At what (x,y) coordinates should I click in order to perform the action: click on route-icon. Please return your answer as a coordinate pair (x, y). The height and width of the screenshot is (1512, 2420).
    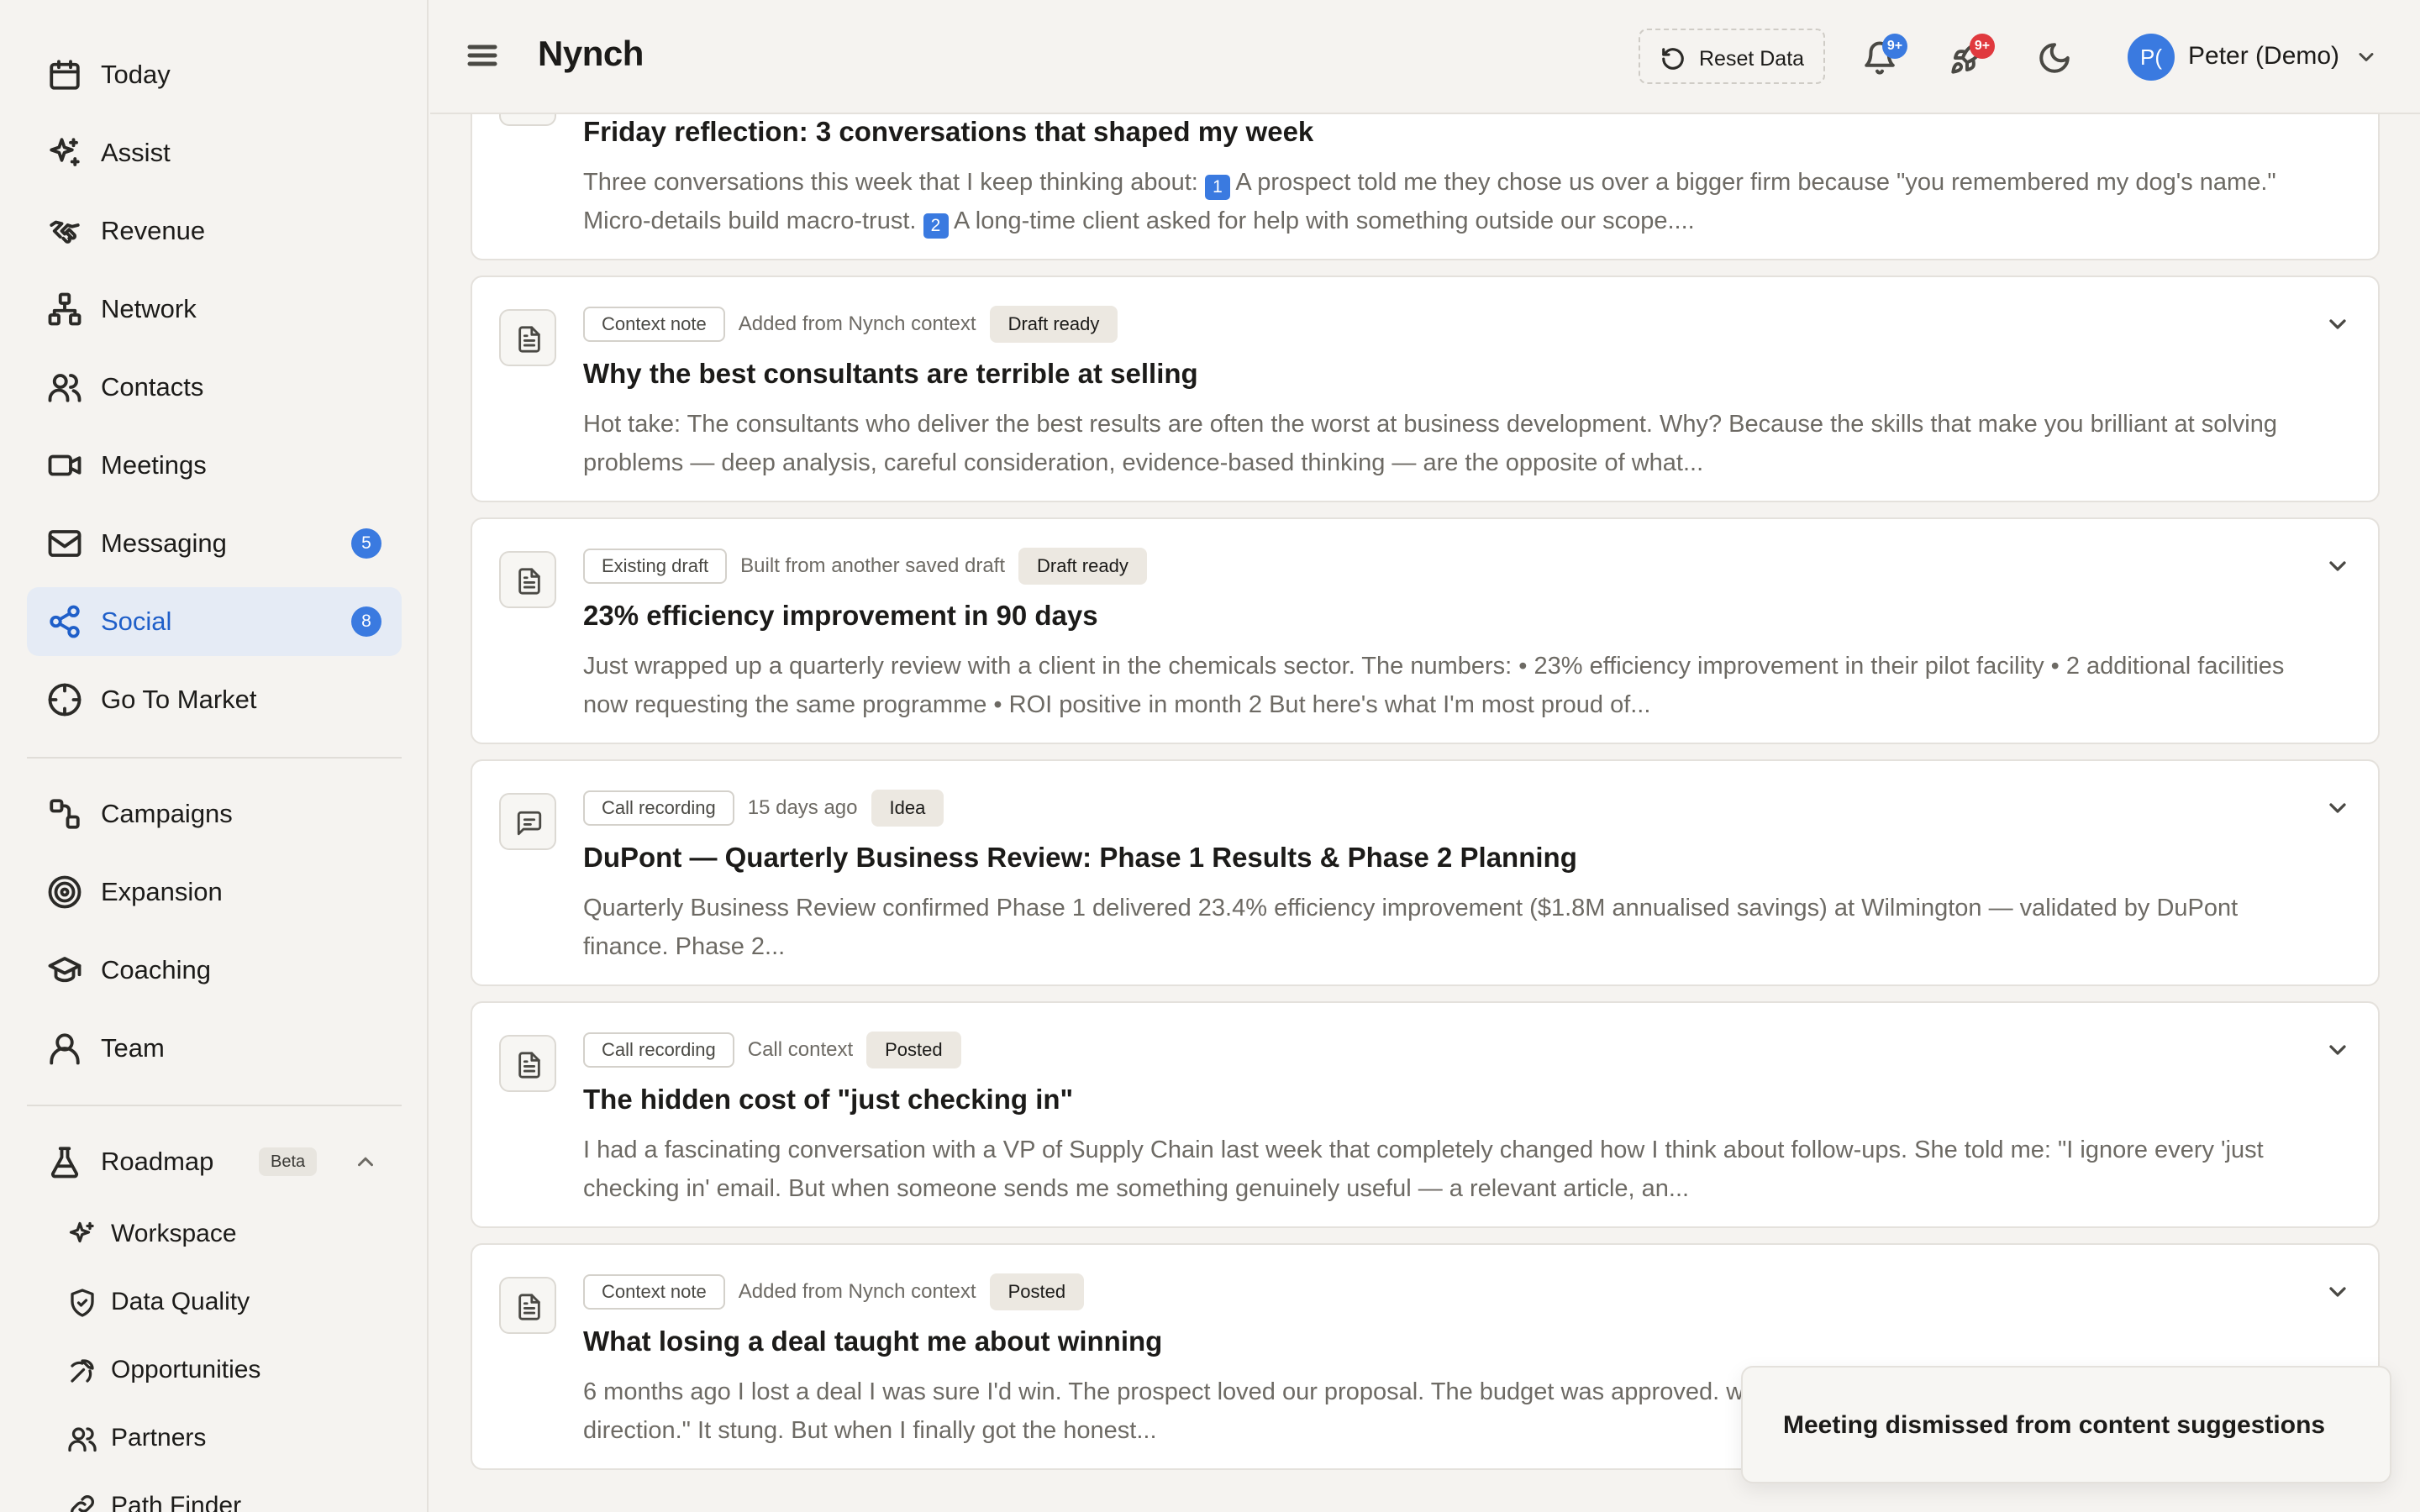
    Looking at the image, I should click on (64, 814).